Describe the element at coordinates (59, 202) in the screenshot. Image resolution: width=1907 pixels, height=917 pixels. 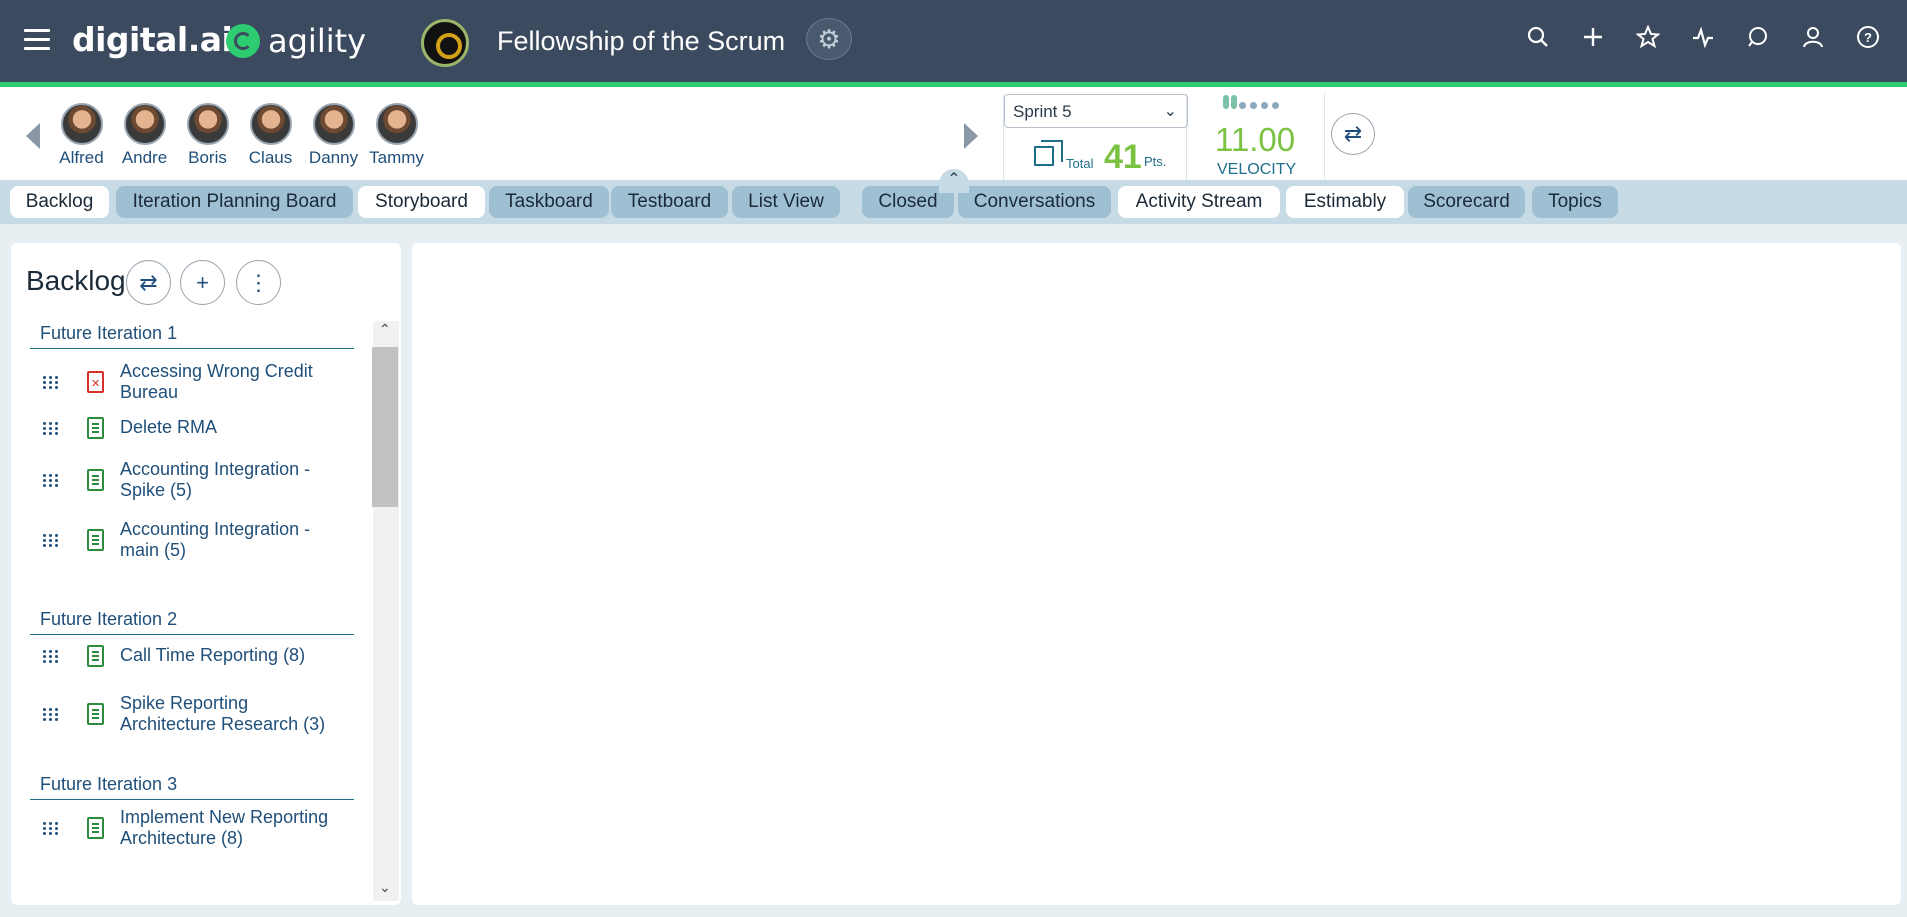
I see `tab-backlog: Backlog` at that location.